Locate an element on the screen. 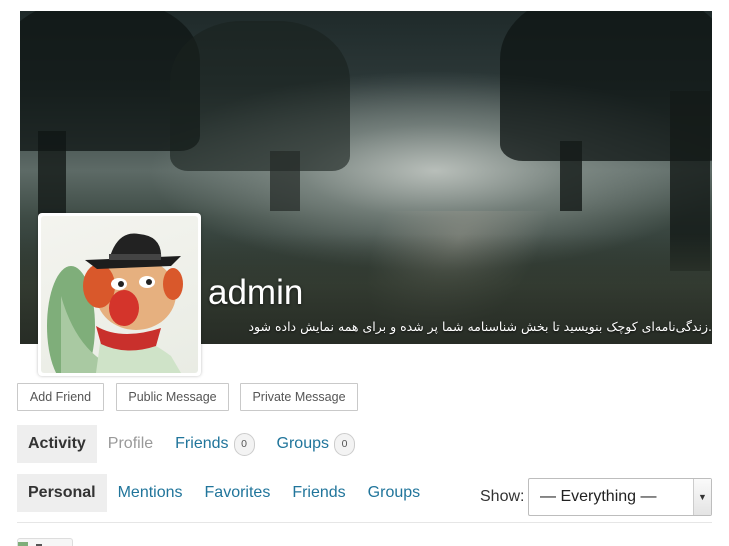 The image size is (729, 546). avatar-image is located at coordinates (119, 294).